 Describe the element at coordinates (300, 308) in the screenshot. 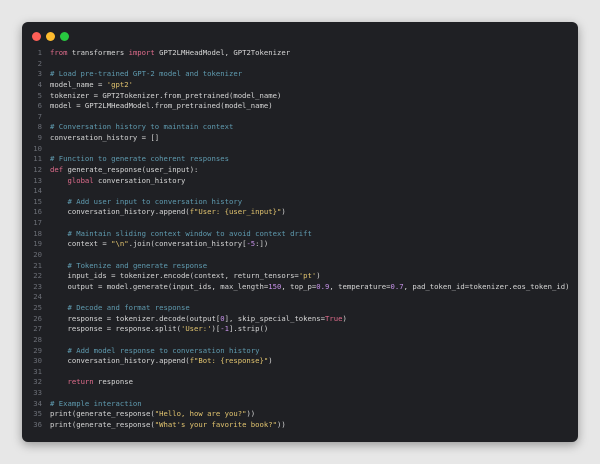

I see `code-line: 25 # Decode and format response` at that location.